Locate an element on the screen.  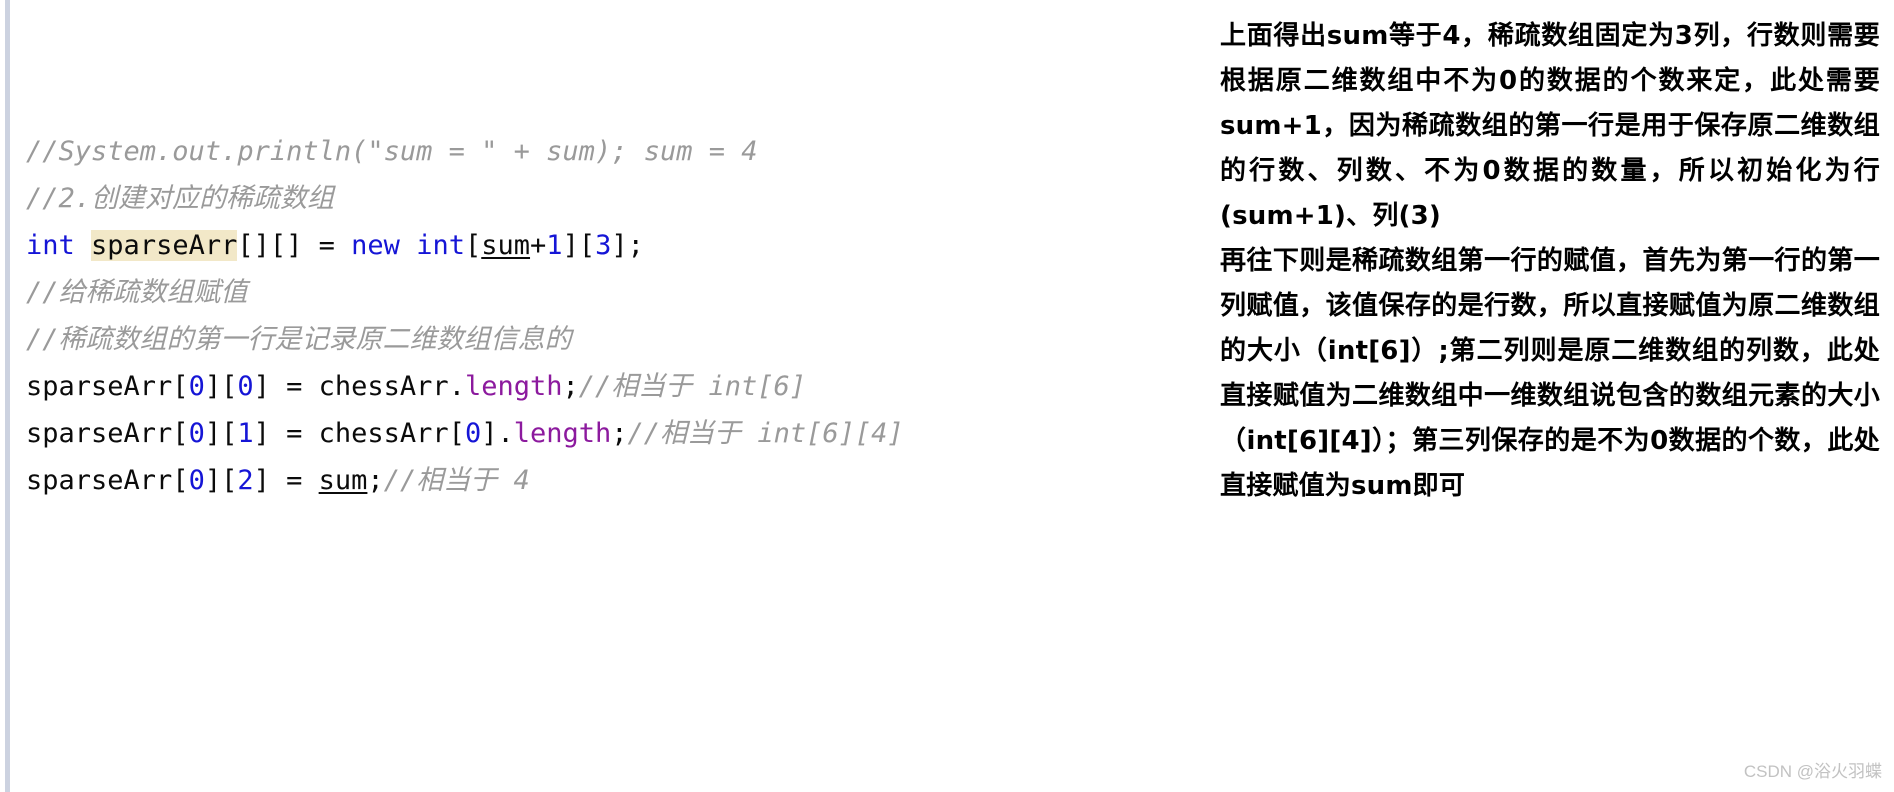
code-line: int sparseArr[][] = new int[sum+1][3]; is located at coordinates (606, 245).